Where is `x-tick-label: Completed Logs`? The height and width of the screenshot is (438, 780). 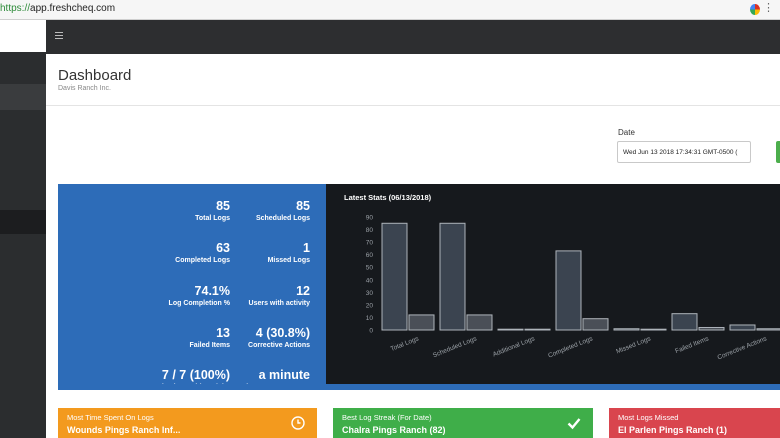 x-tick-label: Completed Logs is located at coordinates (570, 347).